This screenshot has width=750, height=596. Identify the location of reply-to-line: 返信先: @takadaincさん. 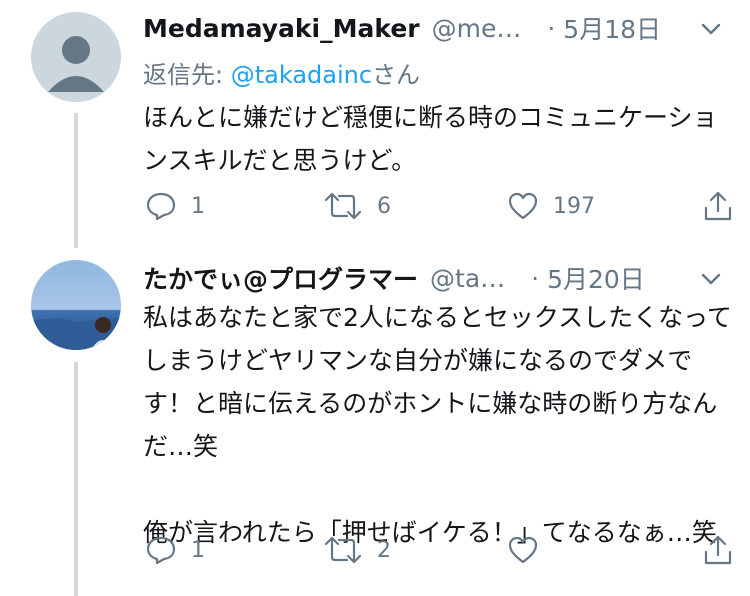
(281, 72).